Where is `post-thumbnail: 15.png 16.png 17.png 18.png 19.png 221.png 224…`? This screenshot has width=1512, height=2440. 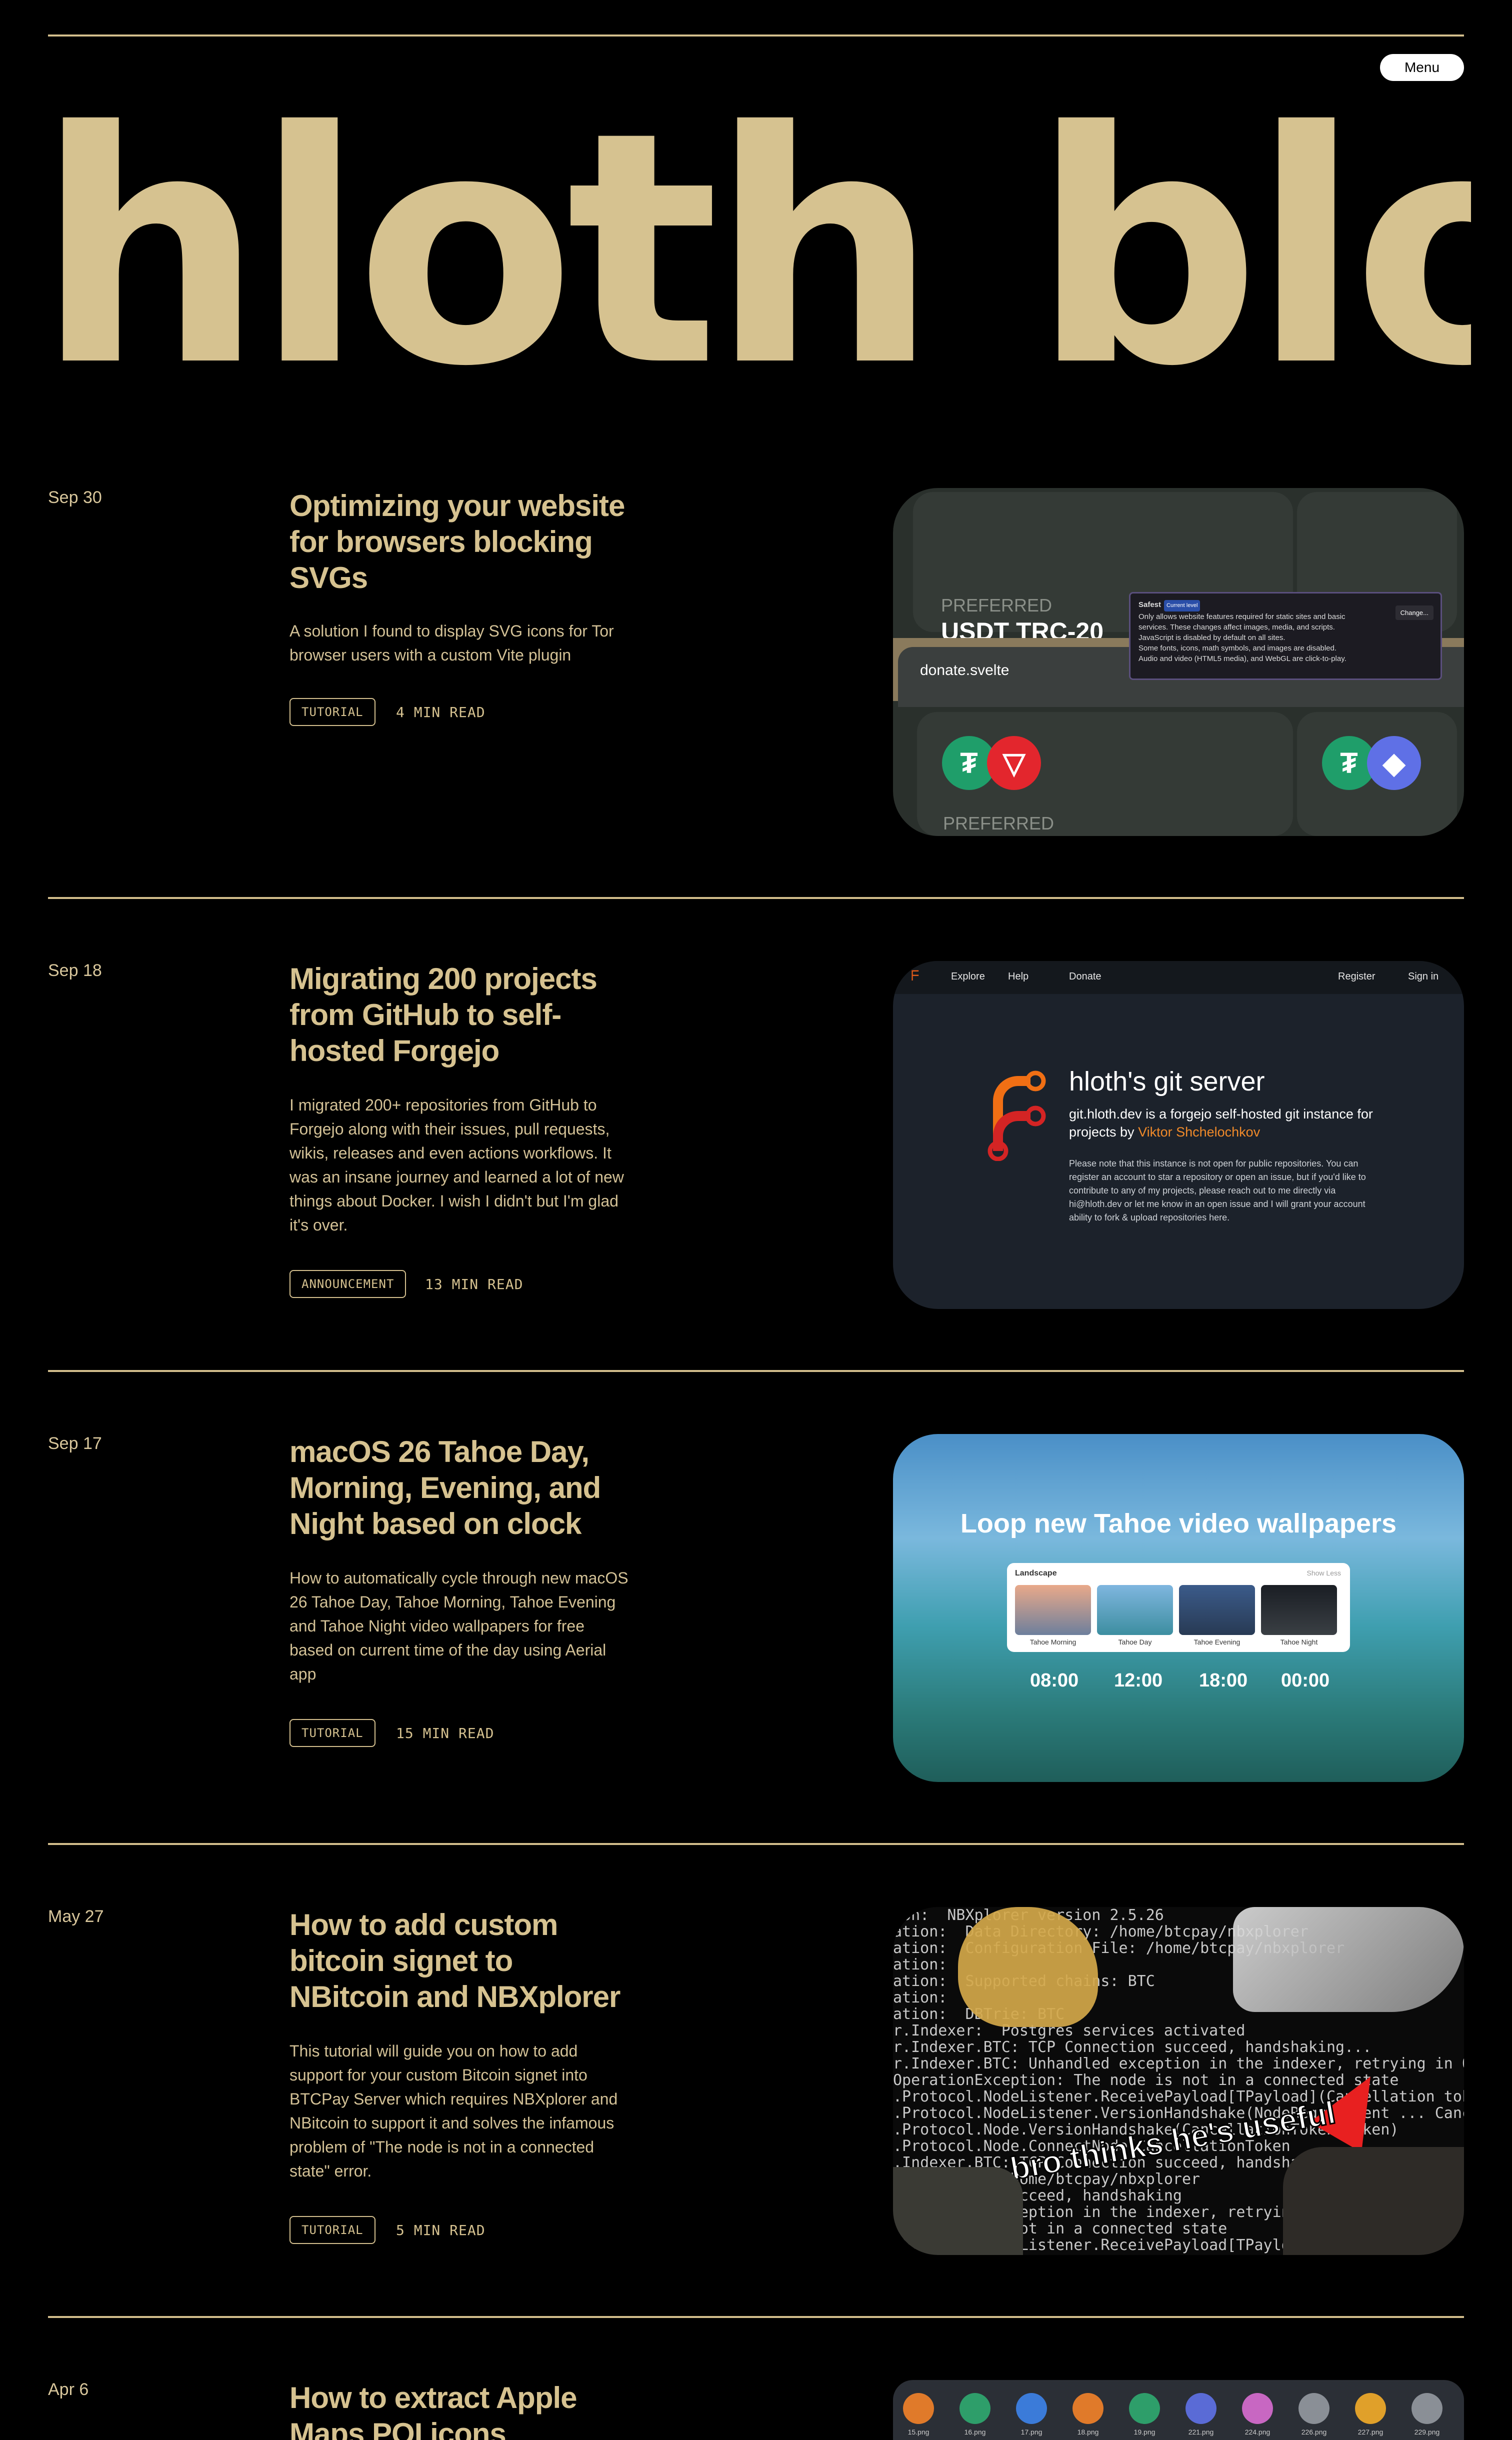 post-thumbnail: 15.png 16.png 17.png 18.png 19.png 221.png 224… is located at coordinates (1178, 2410).